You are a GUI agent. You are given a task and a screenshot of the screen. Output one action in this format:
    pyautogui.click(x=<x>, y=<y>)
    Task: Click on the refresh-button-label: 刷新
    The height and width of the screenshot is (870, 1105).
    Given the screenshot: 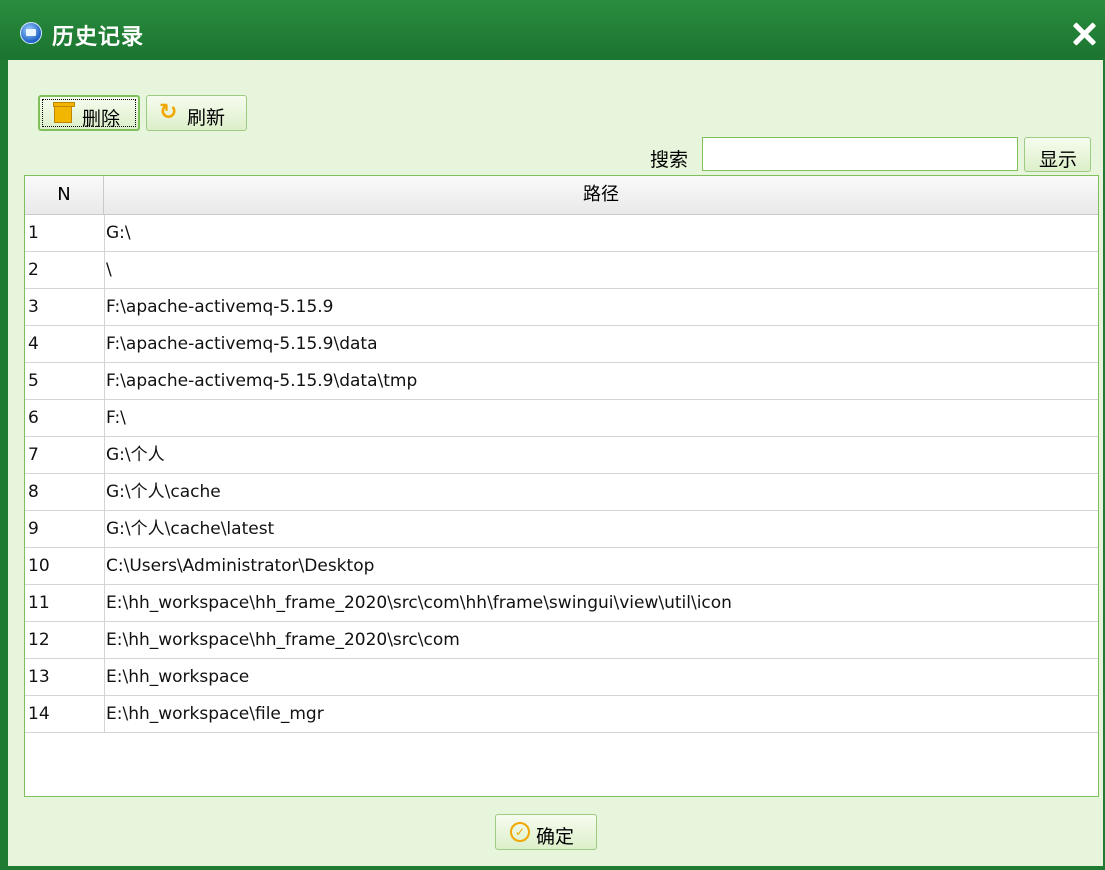 What is the action you would take?
    pyautogui.click(x=206, y=118)
    